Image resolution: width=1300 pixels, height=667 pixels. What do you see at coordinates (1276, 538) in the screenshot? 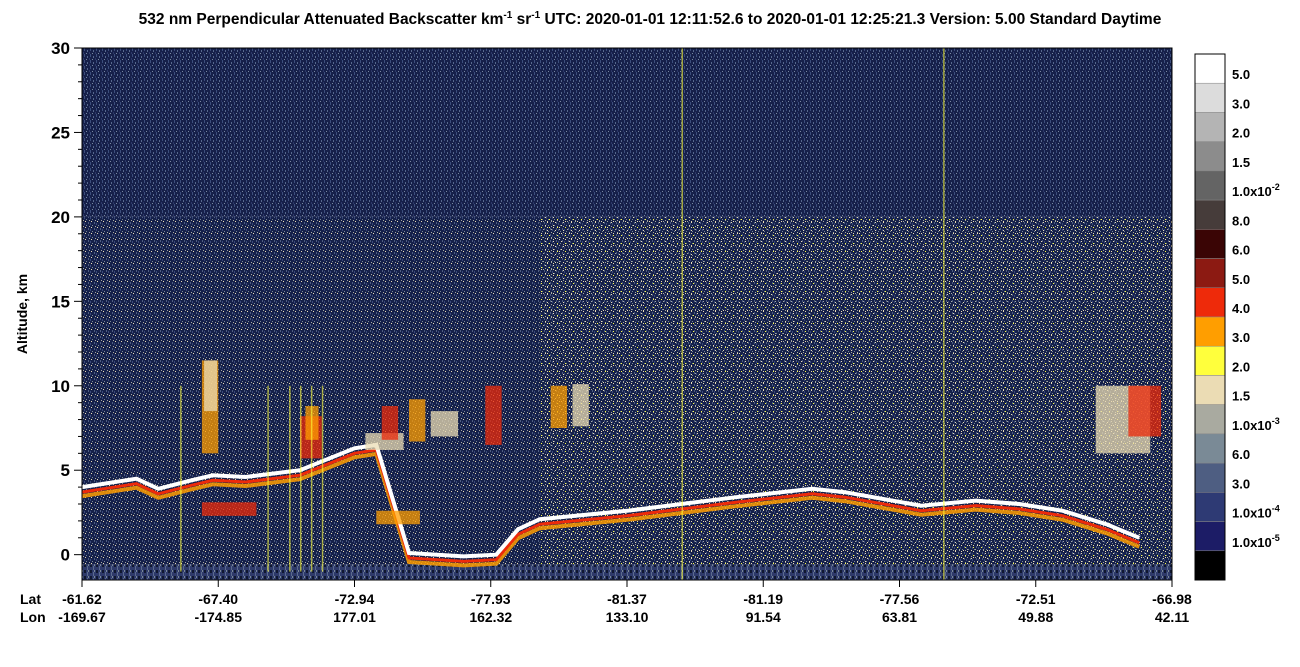
I see `colorbar-exponent: -5` at bounding box center [1276, 538].